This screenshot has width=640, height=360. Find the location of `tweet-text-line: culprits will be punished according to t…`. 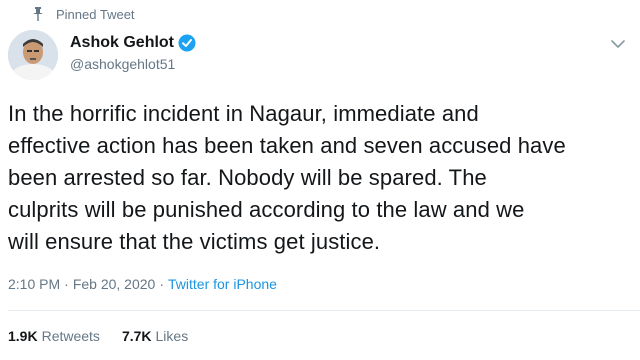

tweet-text-line: culprits will be punished according to t… is located at coordinates (266, 209).